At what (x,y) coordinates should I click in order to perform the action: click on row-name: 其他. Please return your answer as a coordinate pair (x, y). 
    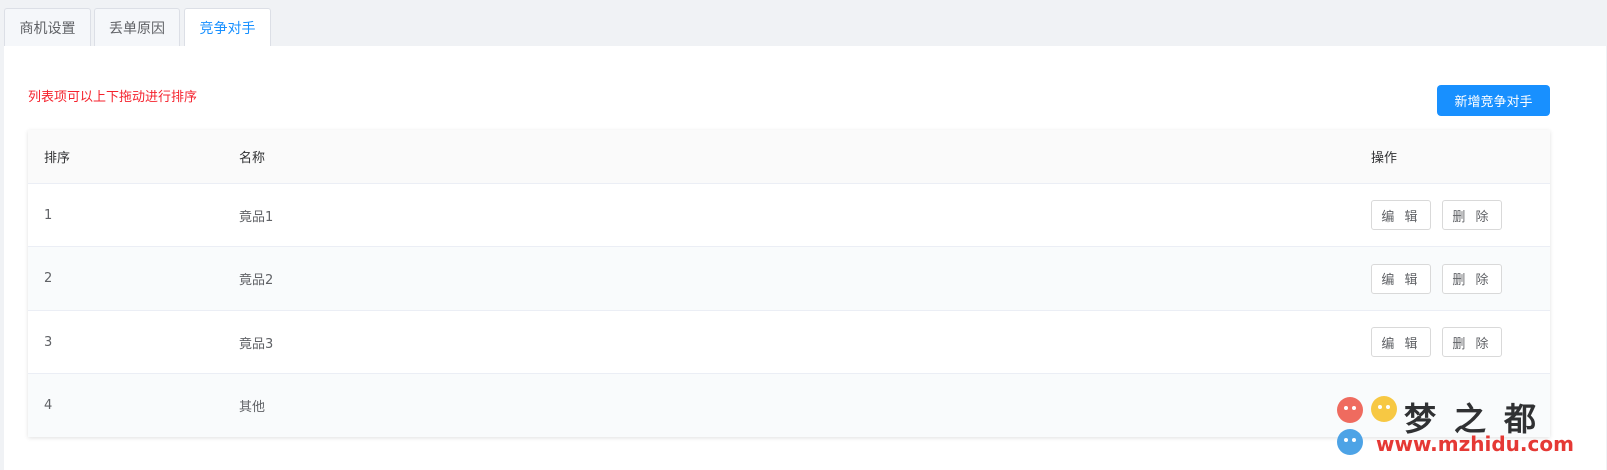
    Looking at the image, I should click on (252, 407).